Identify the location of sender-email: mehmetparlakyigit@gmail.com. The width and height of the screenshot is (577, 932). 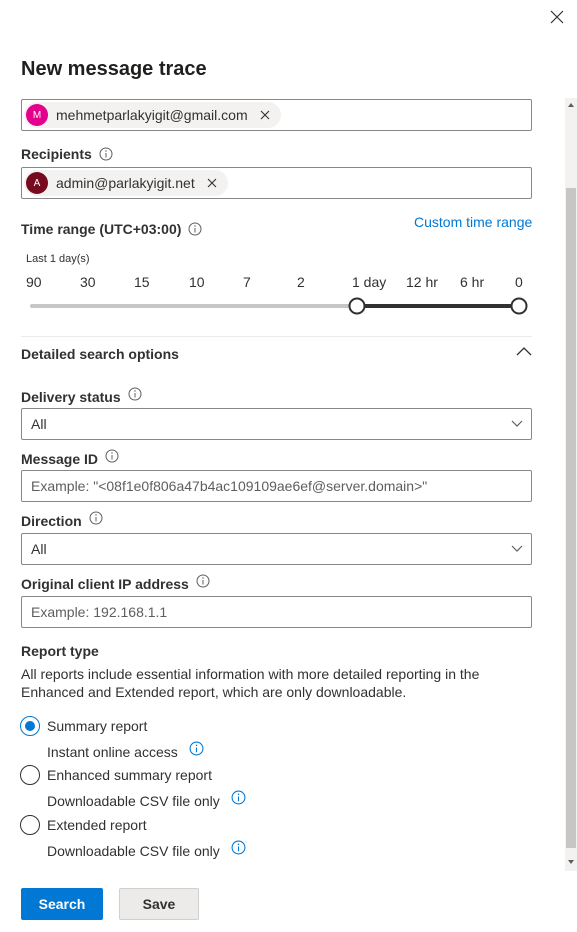
(152, 115).